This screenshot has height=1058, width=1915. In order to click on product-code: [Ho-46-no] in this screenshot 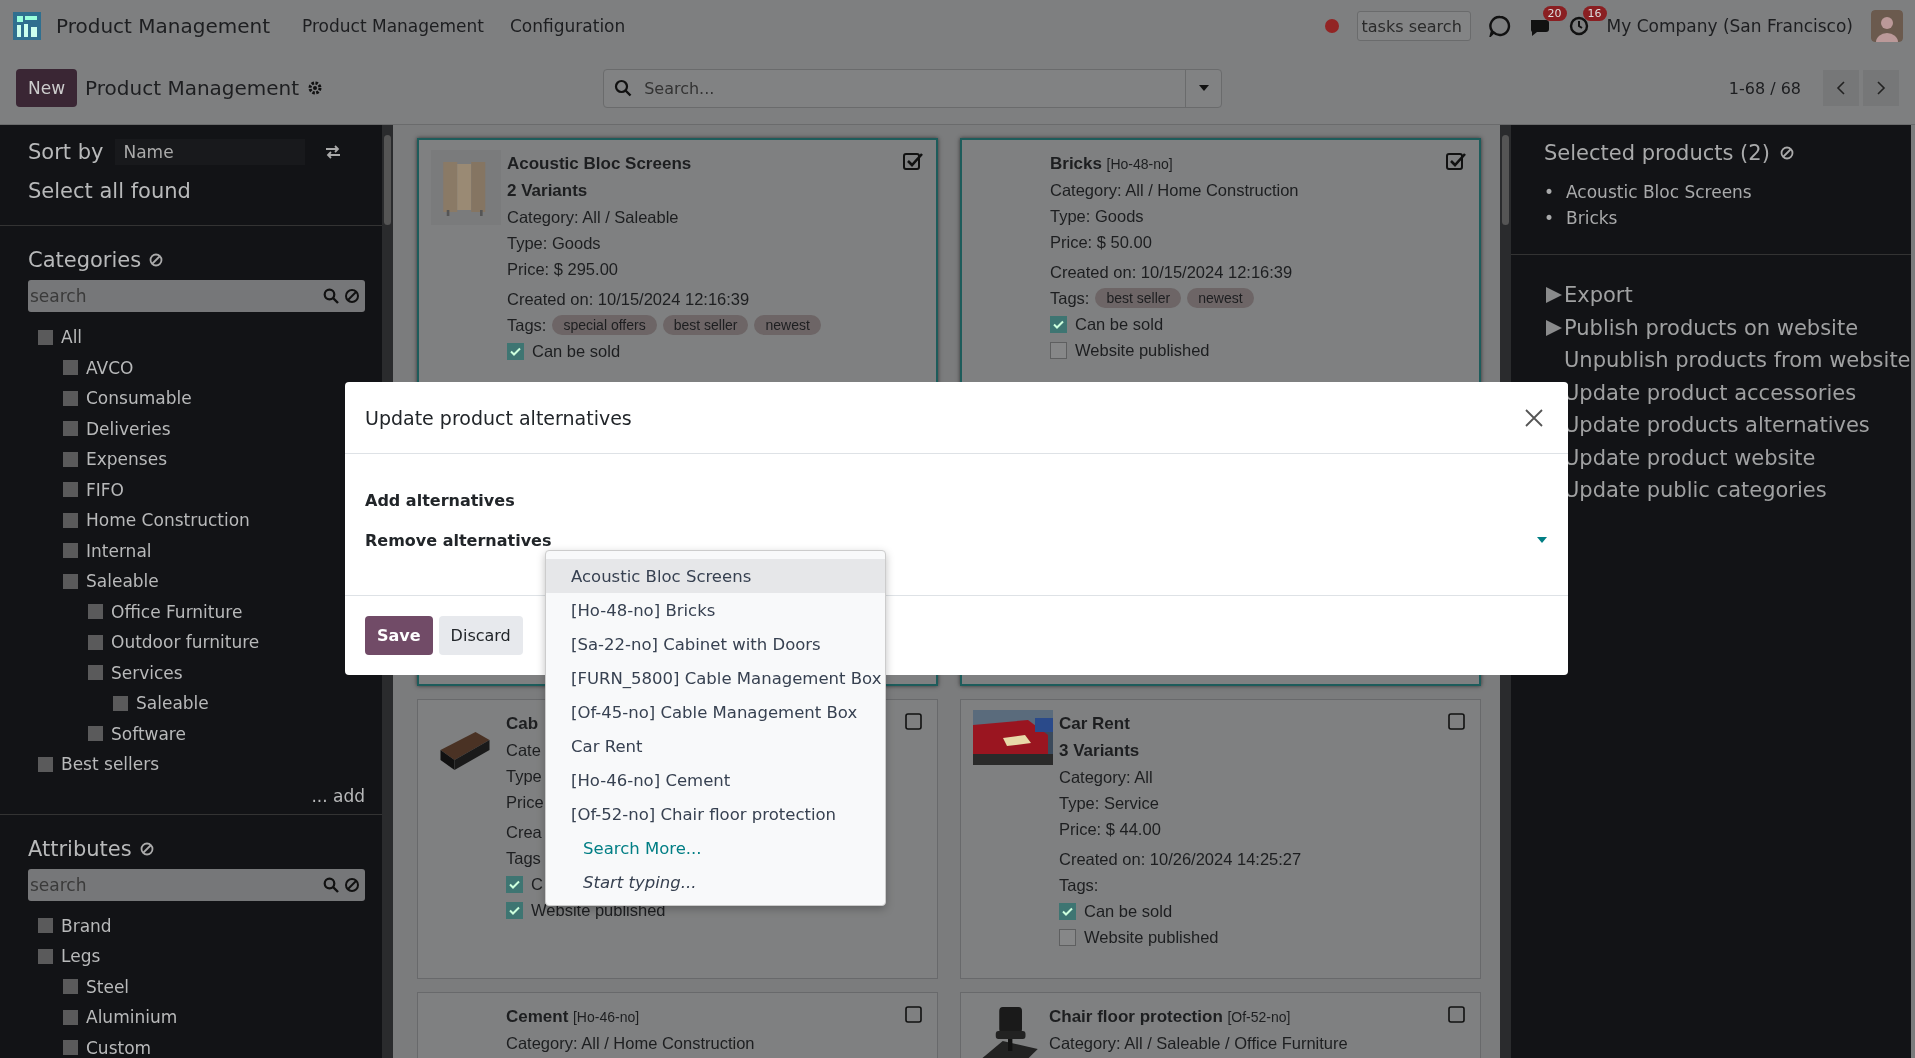, I will do `click(606, 1017)`.